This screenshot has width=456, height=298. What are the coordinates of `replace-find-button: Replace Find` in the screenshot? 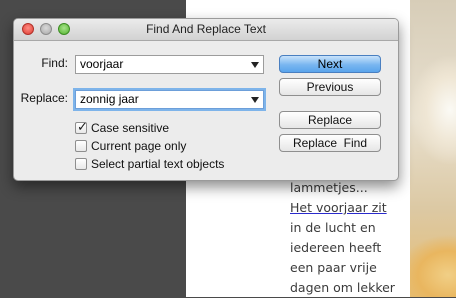 It's located at (330, 143).